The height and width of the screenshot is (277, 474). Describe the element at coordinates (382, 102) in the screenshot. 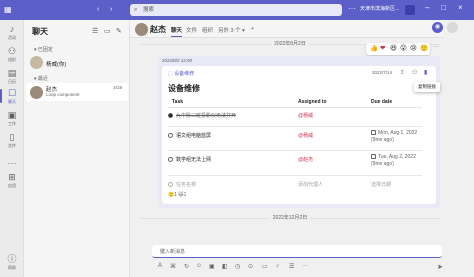

I see `column-due-date: Due date` at that location.